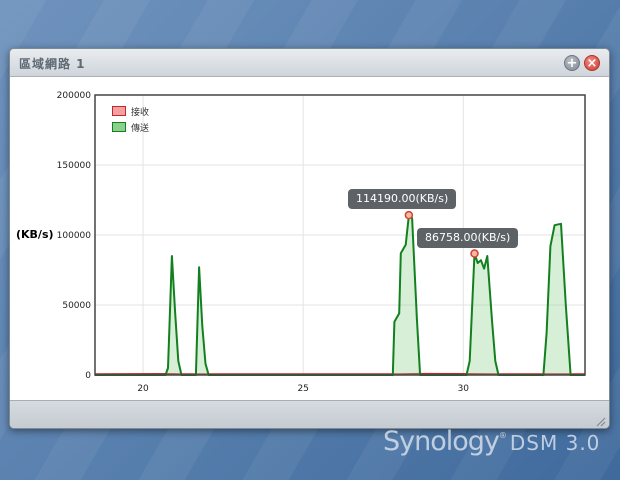 The height and width of the screenshot is (480, 620). I want to click on legend-label-receive: 接收, so click(140, 112).